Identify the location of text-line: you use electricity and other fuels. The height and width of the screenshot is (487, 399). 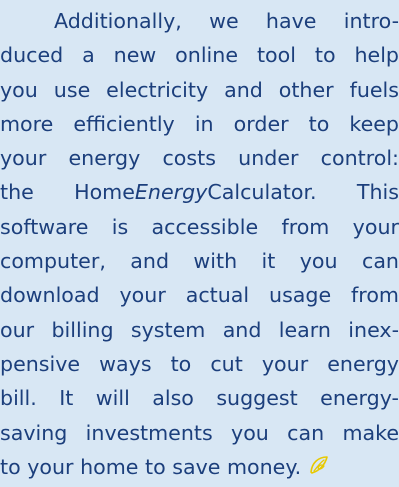
(199, 89).